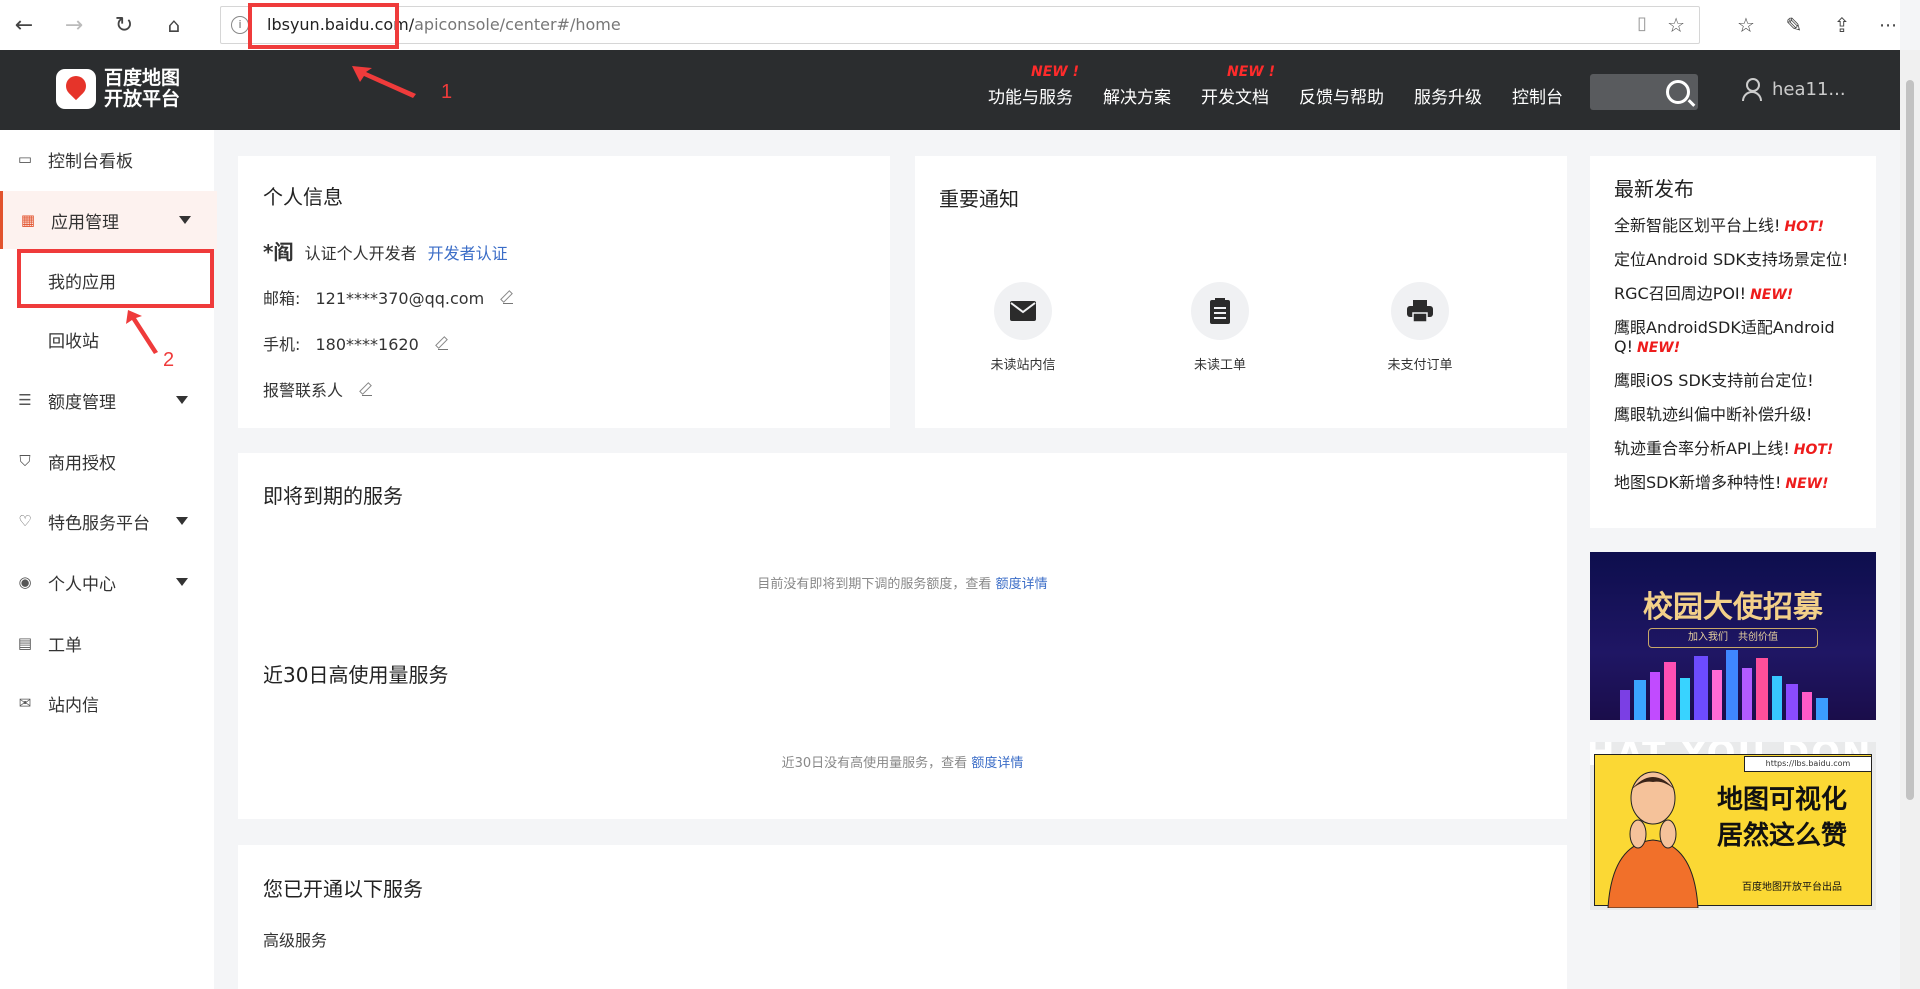 This screenshot has width=1920, height=989. Describe the element at coordinates (24, 25) in the screenshot. I see `back-arrow-icon: ←` at that location.